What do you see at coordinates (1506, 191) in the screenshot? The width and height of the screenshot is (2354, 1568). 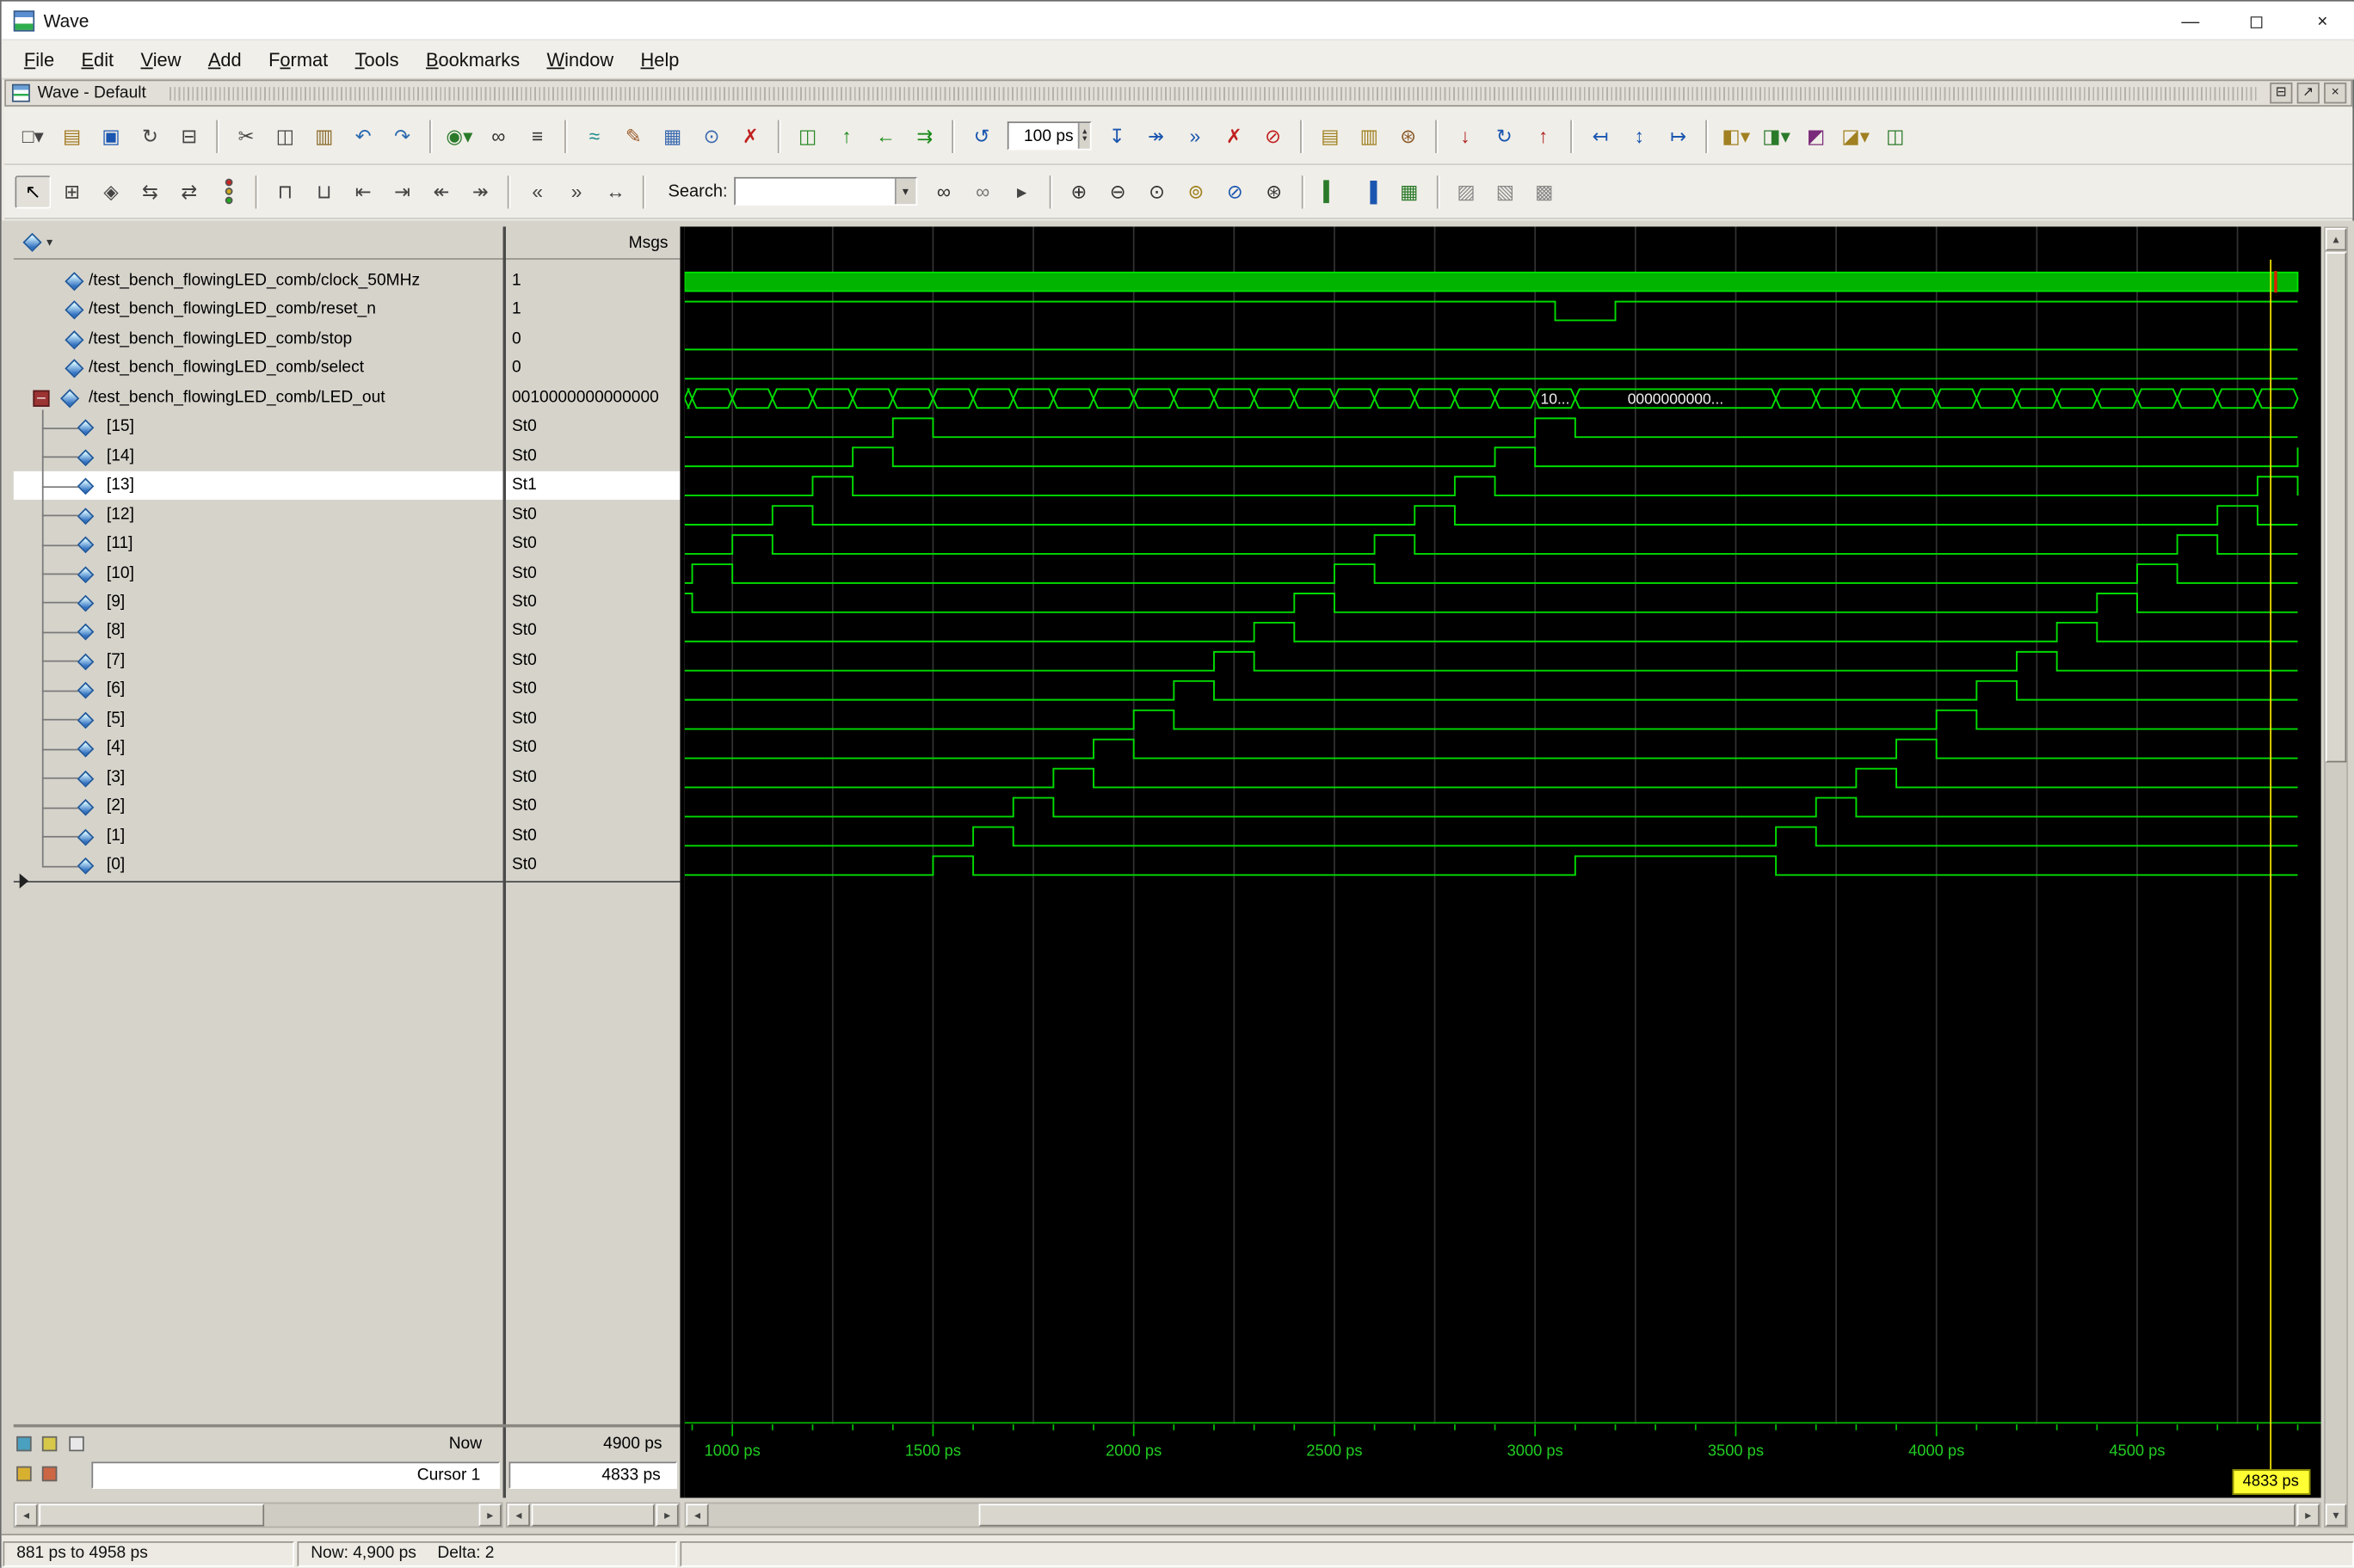 I see `driver-mode-button: ▧` at bounding box center [1506, 191].